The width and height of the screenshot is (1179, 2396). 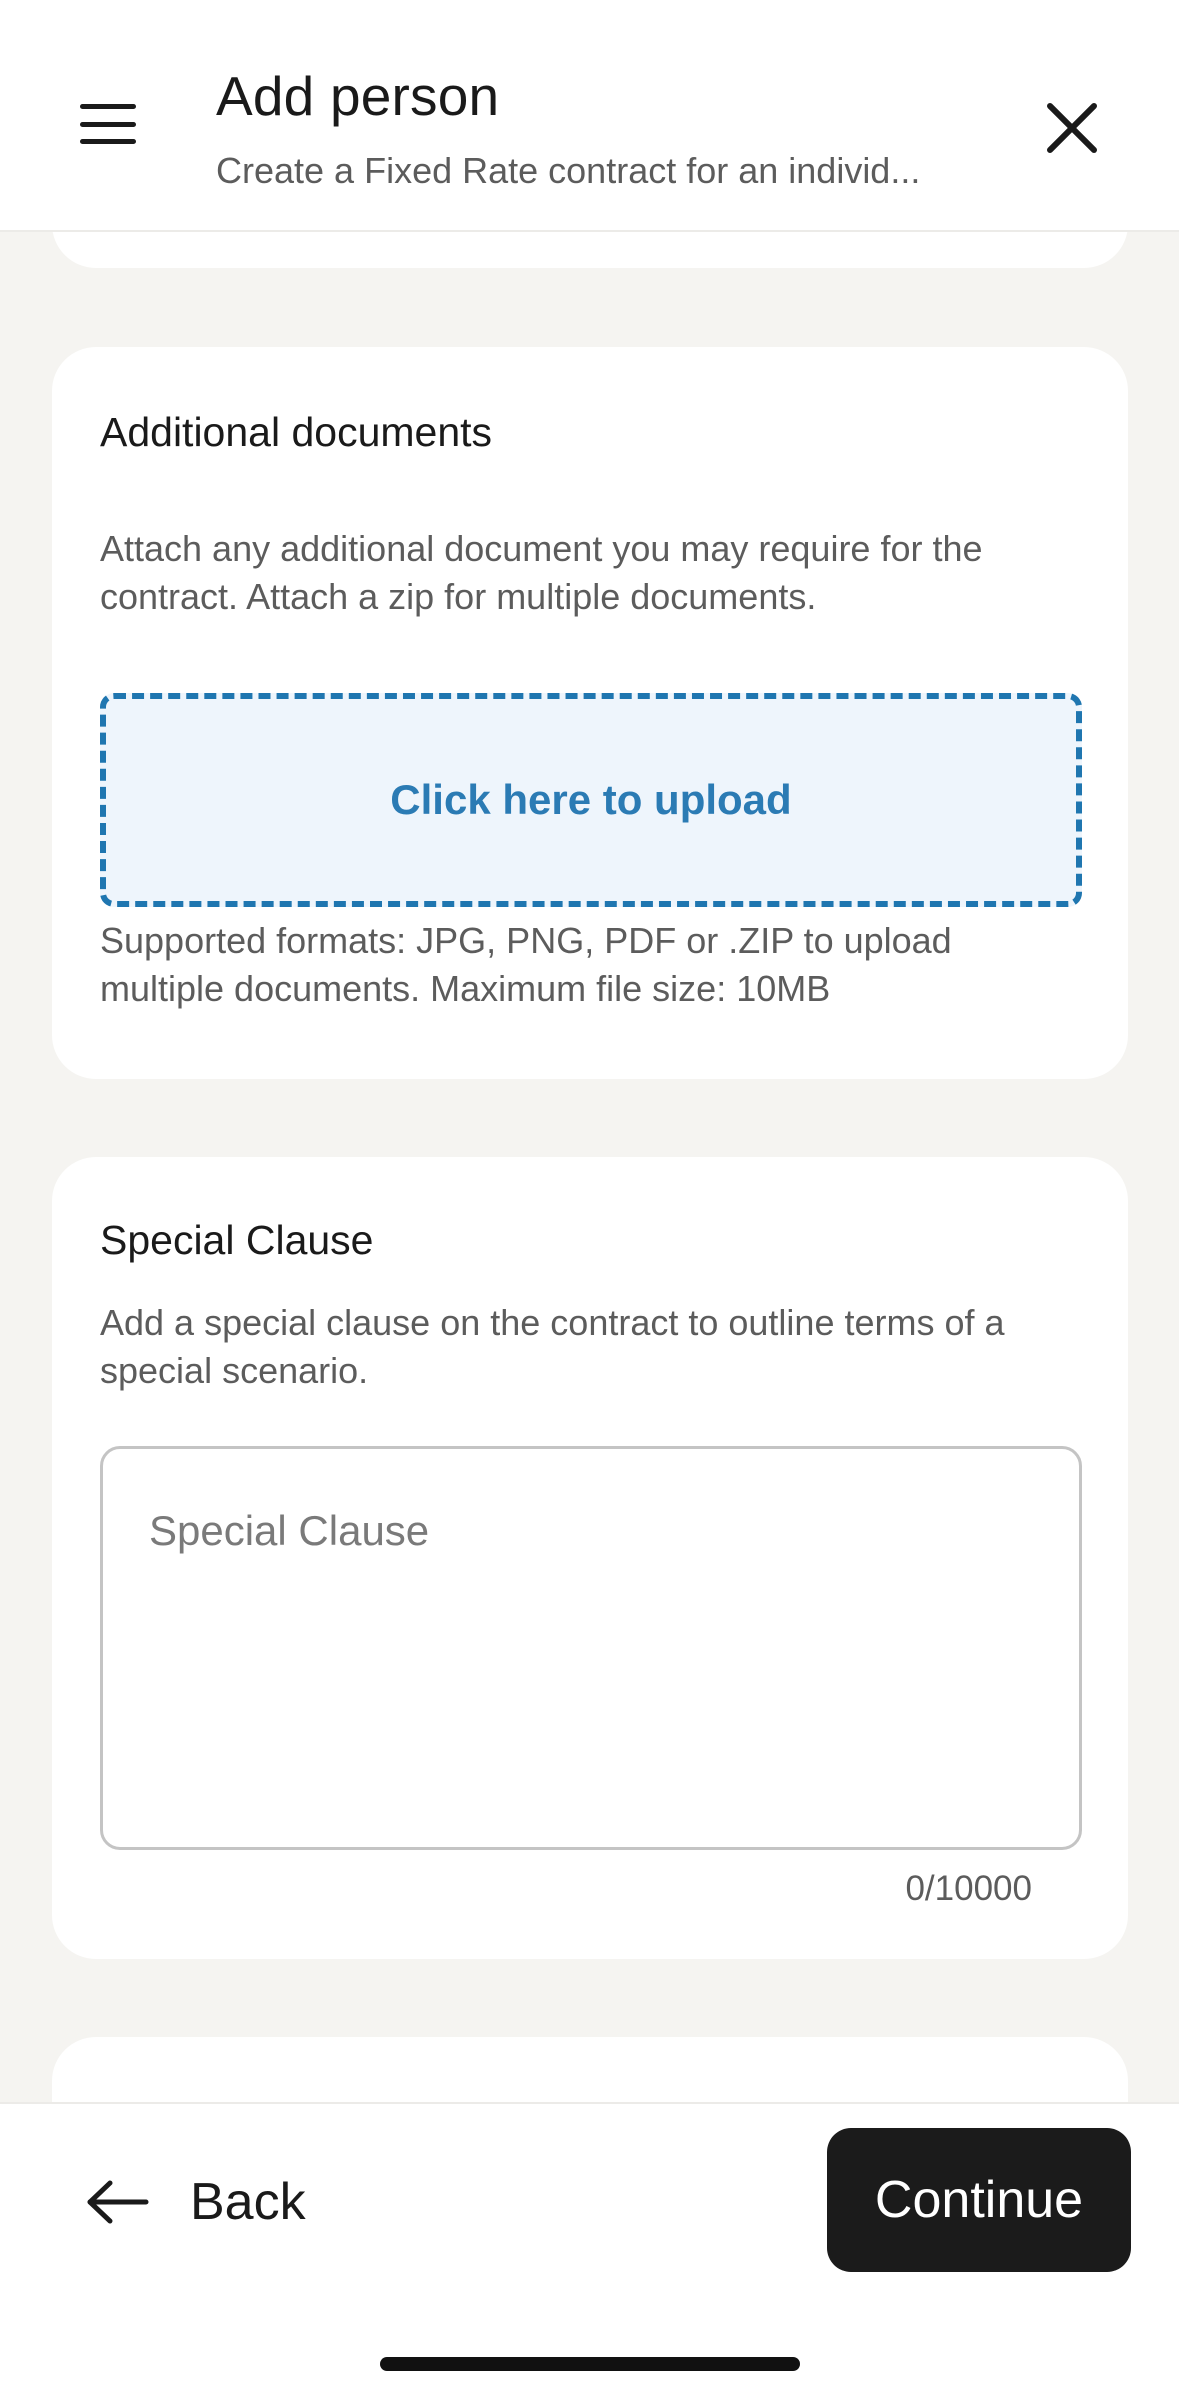 I want to click on hamburger-menu-icon, so click(x=108, y=124).